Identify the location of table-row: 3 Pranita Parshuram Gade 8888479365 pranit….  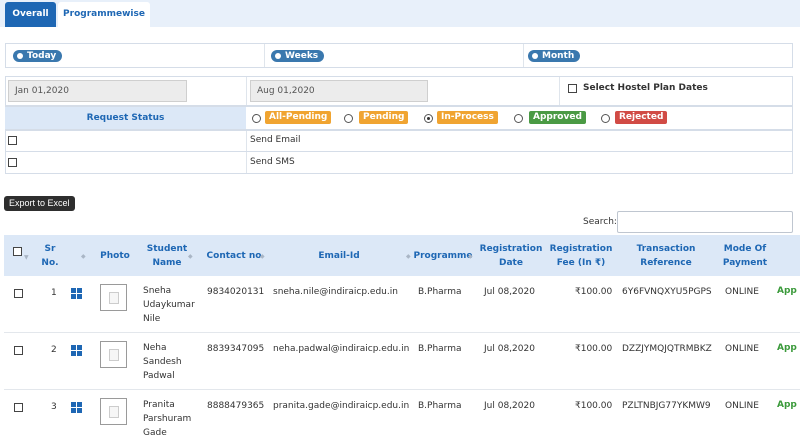
(402, 414).